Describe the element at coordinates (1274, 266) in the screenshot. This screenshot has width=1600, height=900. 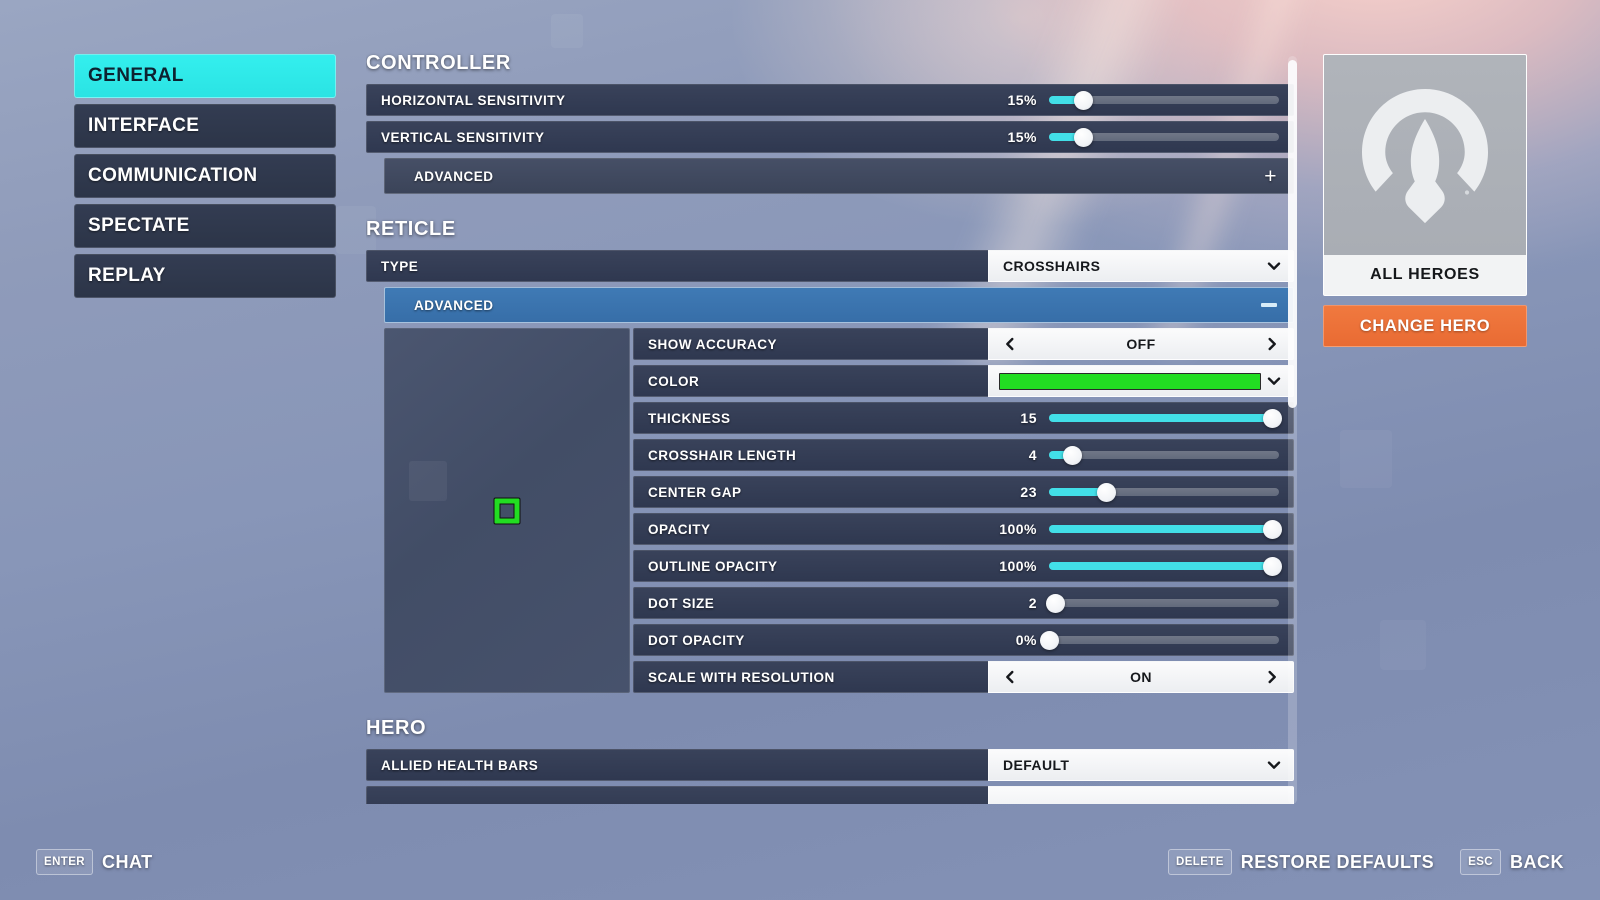
I see `chevron-down-icon` at that location.